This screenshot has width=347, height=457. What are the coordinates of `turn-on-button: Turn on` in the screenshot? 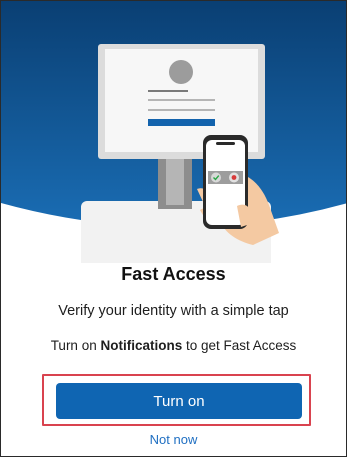 It's located at (179, 401).